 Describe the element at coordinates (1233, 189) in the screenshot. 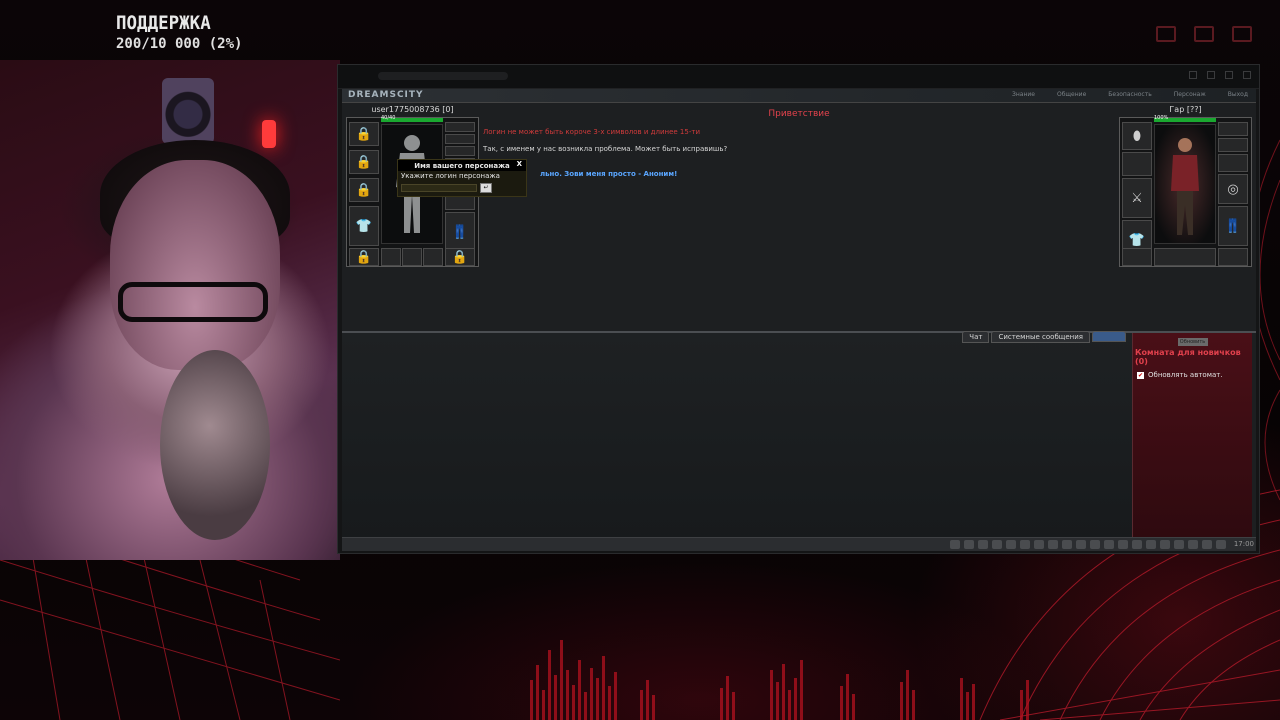

I see `shield-icon: ◎` at that location.